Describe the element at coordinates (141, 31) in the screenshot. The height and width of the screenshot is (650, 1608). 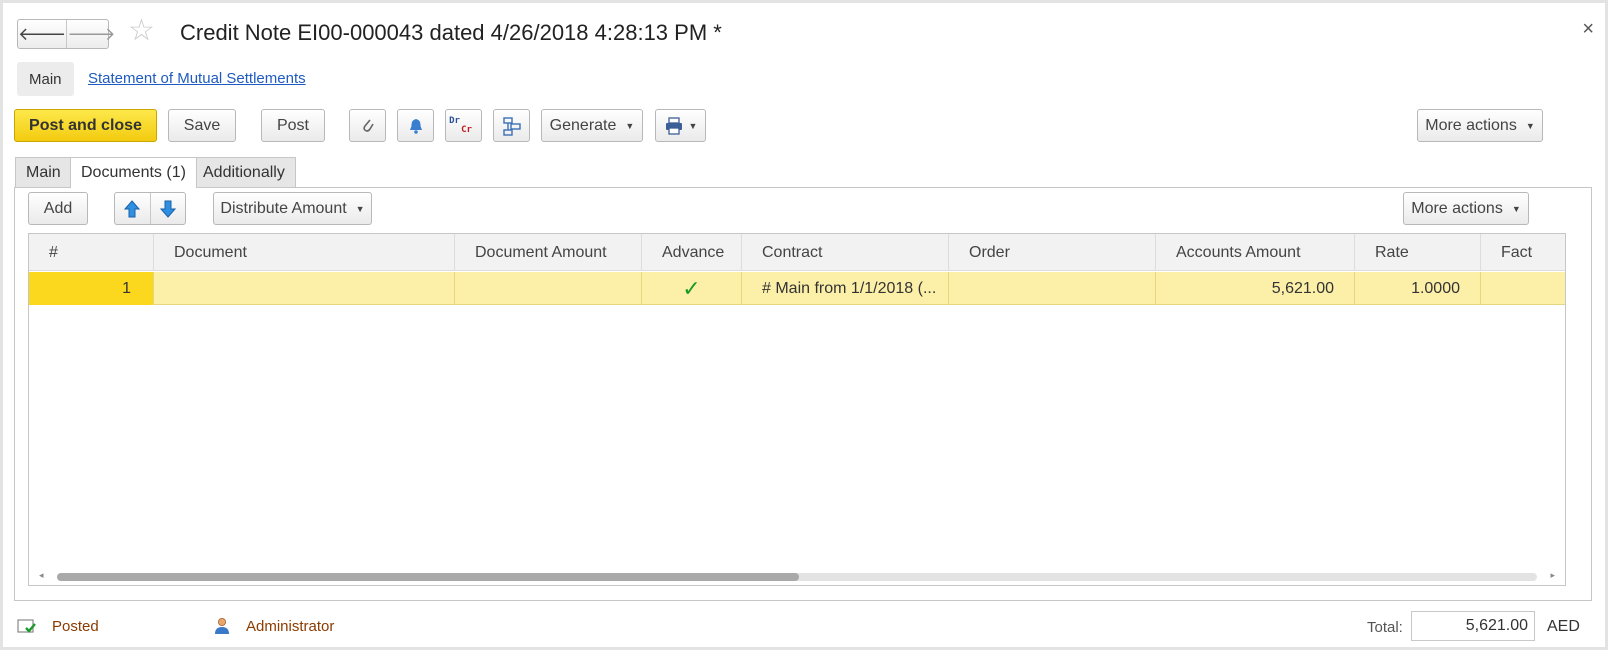
I see `favorite-star-icon: ☆` at that location.